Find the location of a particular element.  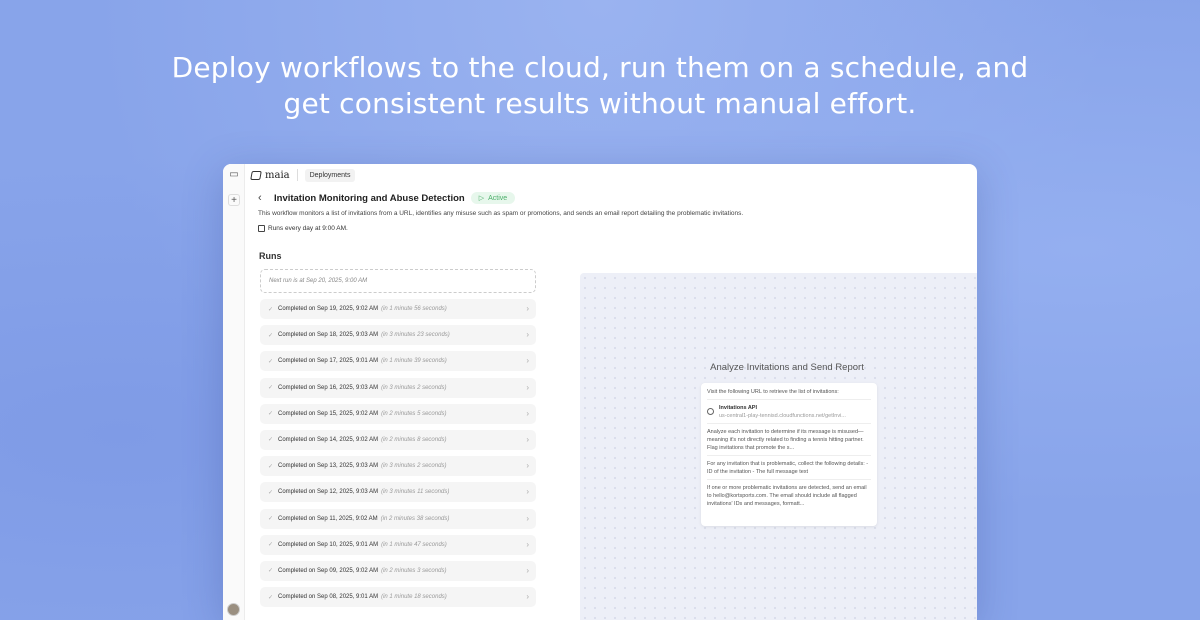

brand-name: maia is located at coordinates (277, 175).